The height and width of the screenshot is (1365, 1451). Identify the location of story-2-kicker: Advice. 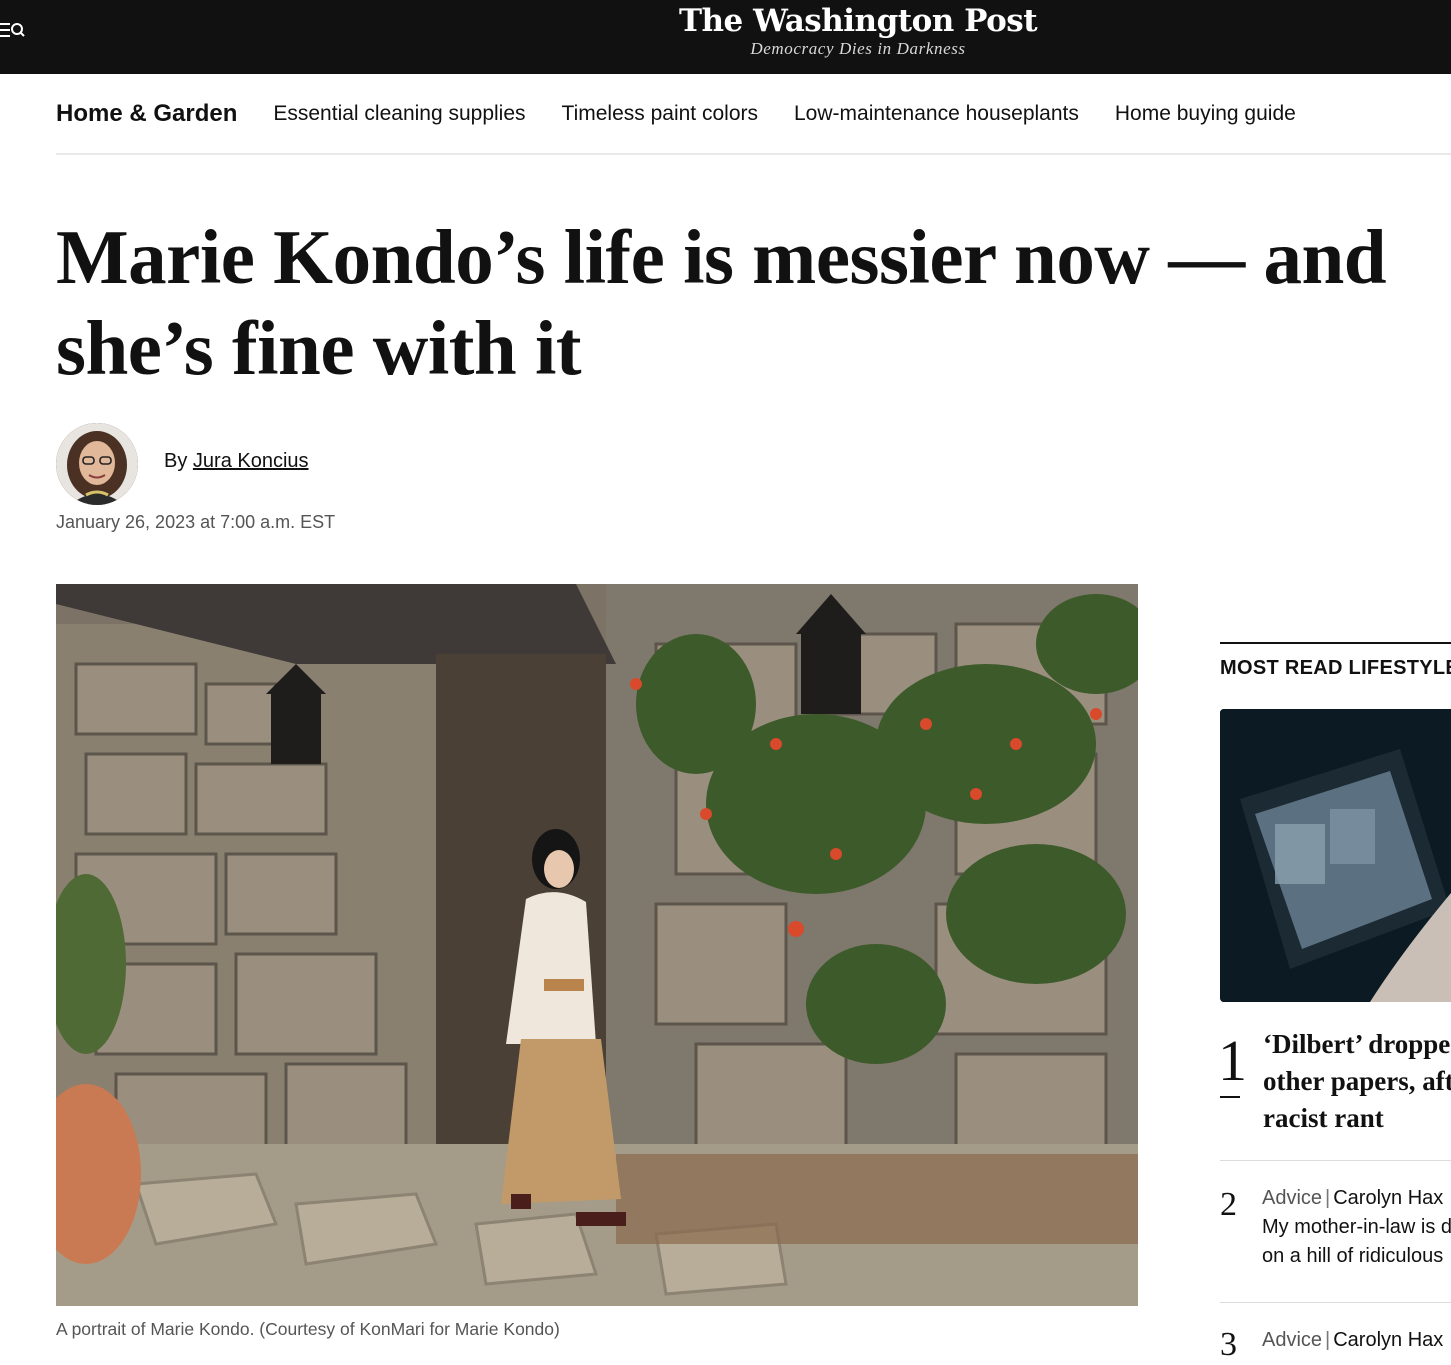
(1292, 1198).